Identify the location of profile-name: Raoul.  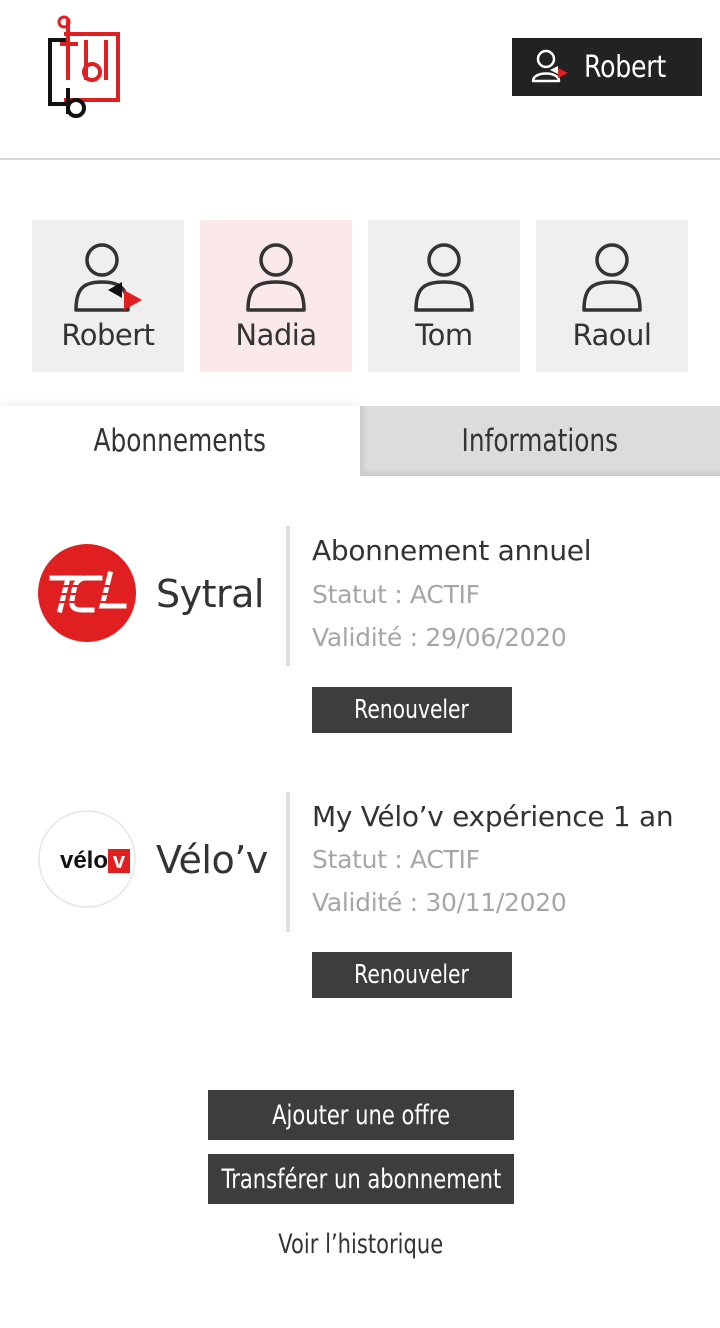
(612, 335).